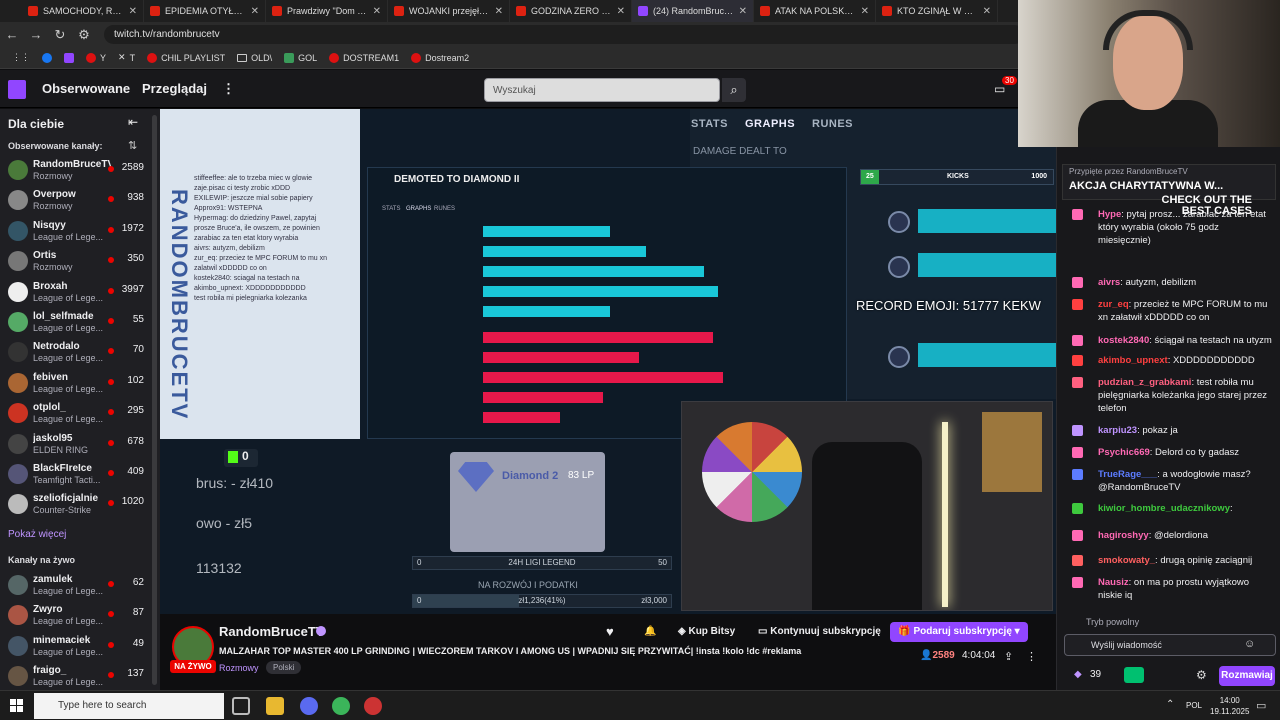 The width and height of the screenshot is (1280, 720). What do you see at coordinates (133, 122) in the screenshot?
I see `collapse-sidebar-icon: ⇤` at bounding box center [133, 122].